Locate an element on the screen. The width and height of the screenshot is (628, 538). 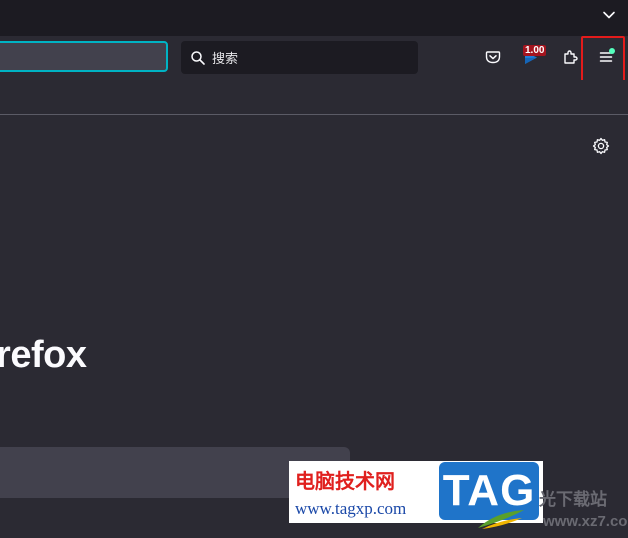
leaf-logo is located at coordinates (501, 519).